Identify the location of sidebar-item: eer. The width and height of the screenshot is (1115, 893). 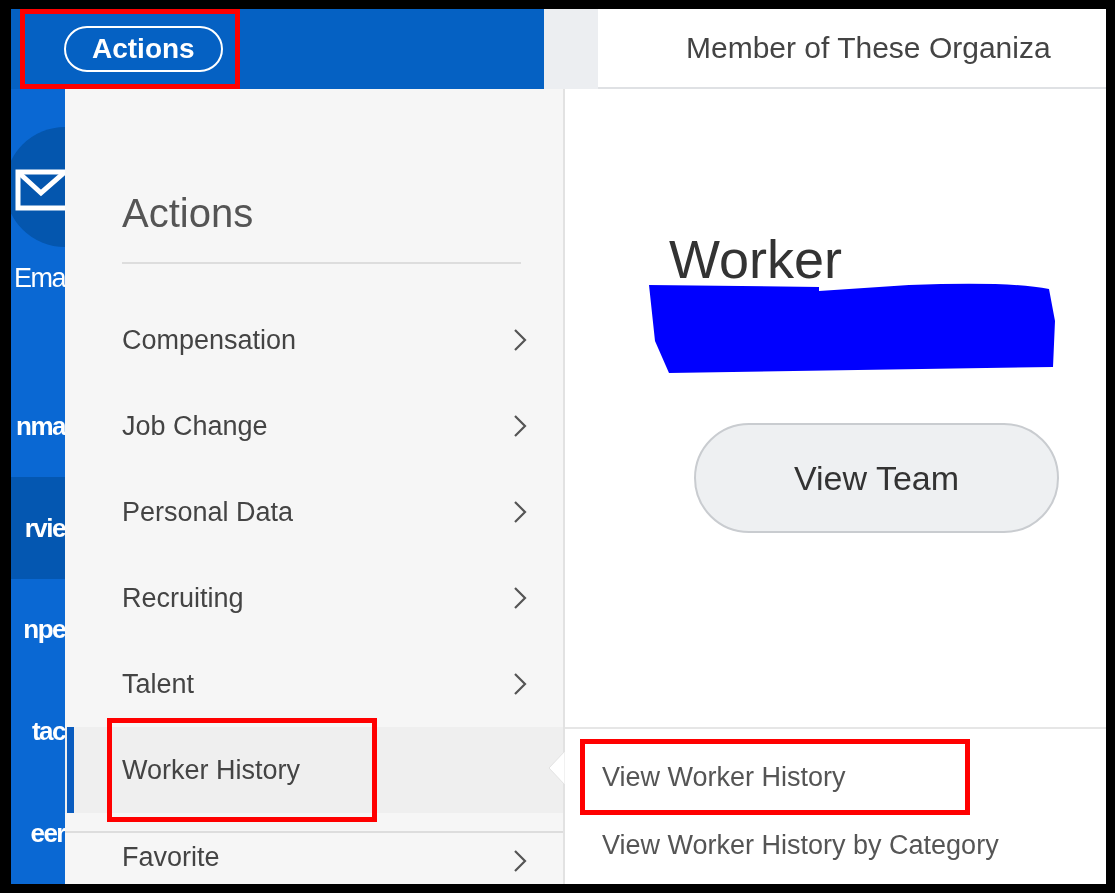
(38, 833).